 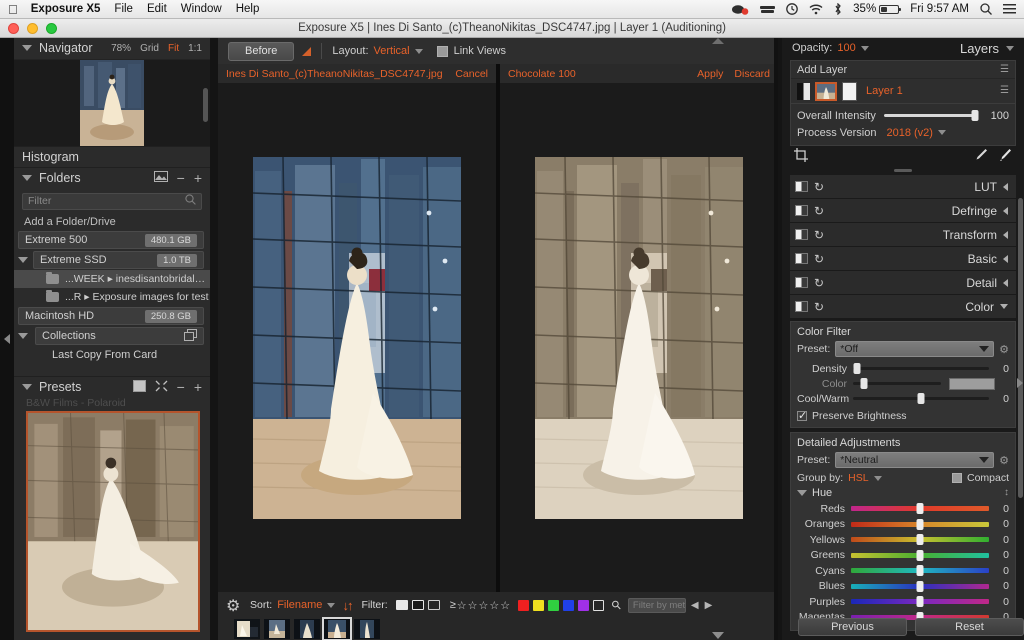 What do you see at coordinates (877, 9) in the screenshot?
I see `battery-status: 35%` at bounding box center [877, 9].